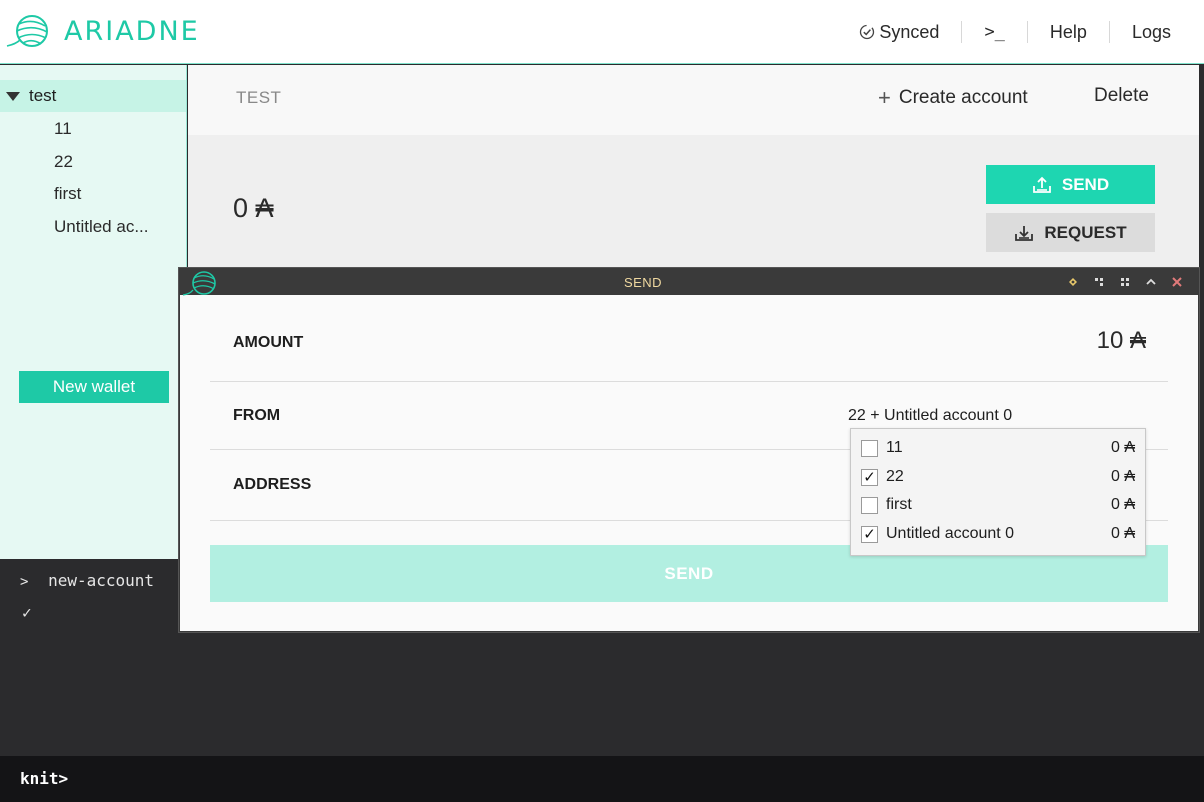 Image resolution: width=1204 pixels, height=802 pixels. I want to click on from-select: 22 + Untitled account 0, so click(930, 416).